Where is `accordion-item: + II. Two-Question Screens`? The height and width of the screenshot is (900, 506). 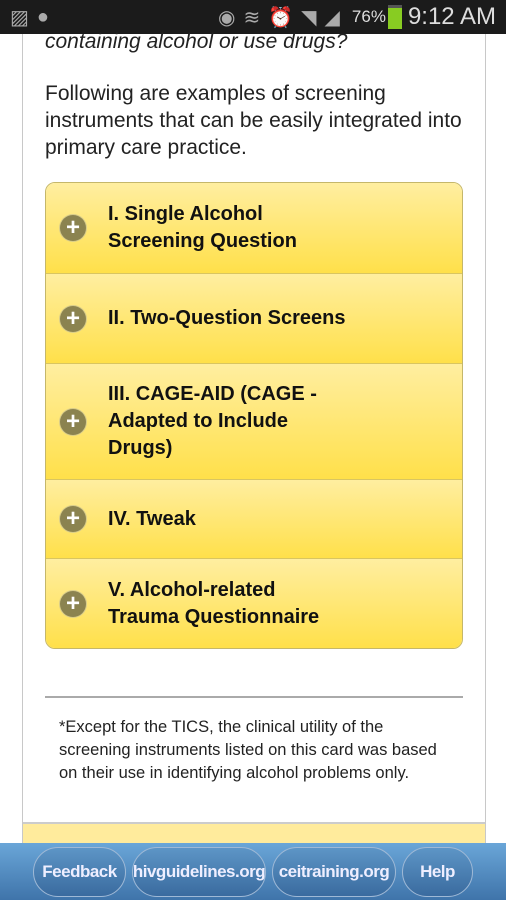 accordion-item: + II. Two-Question Screens is located at coordinates (254, 318).